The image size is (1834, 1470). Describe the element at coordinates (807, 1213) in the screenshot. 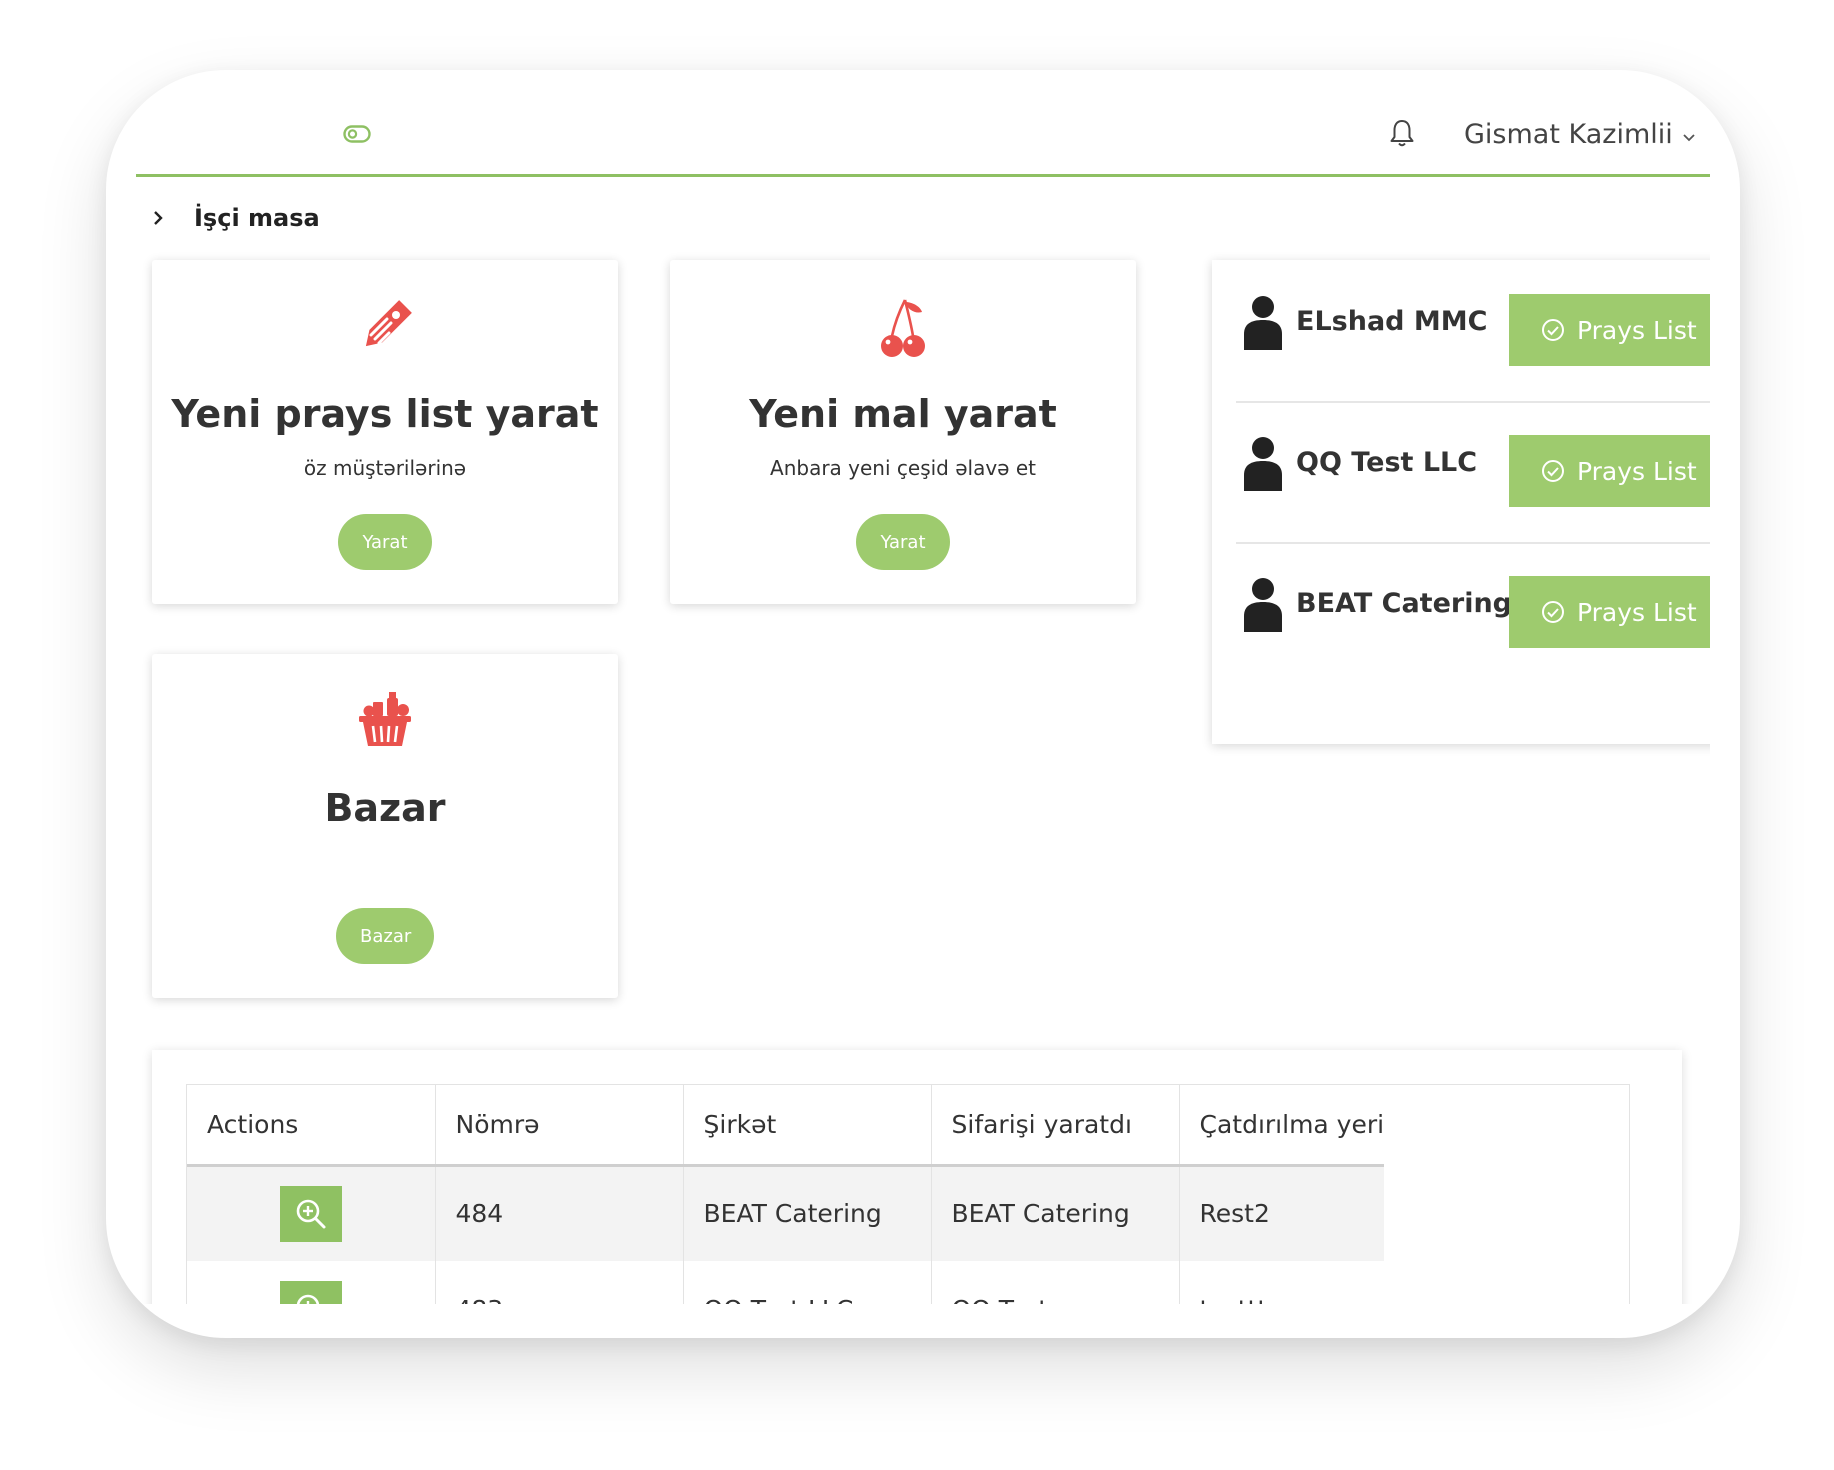

I see `cell-company: BEAT Catering` at that location.